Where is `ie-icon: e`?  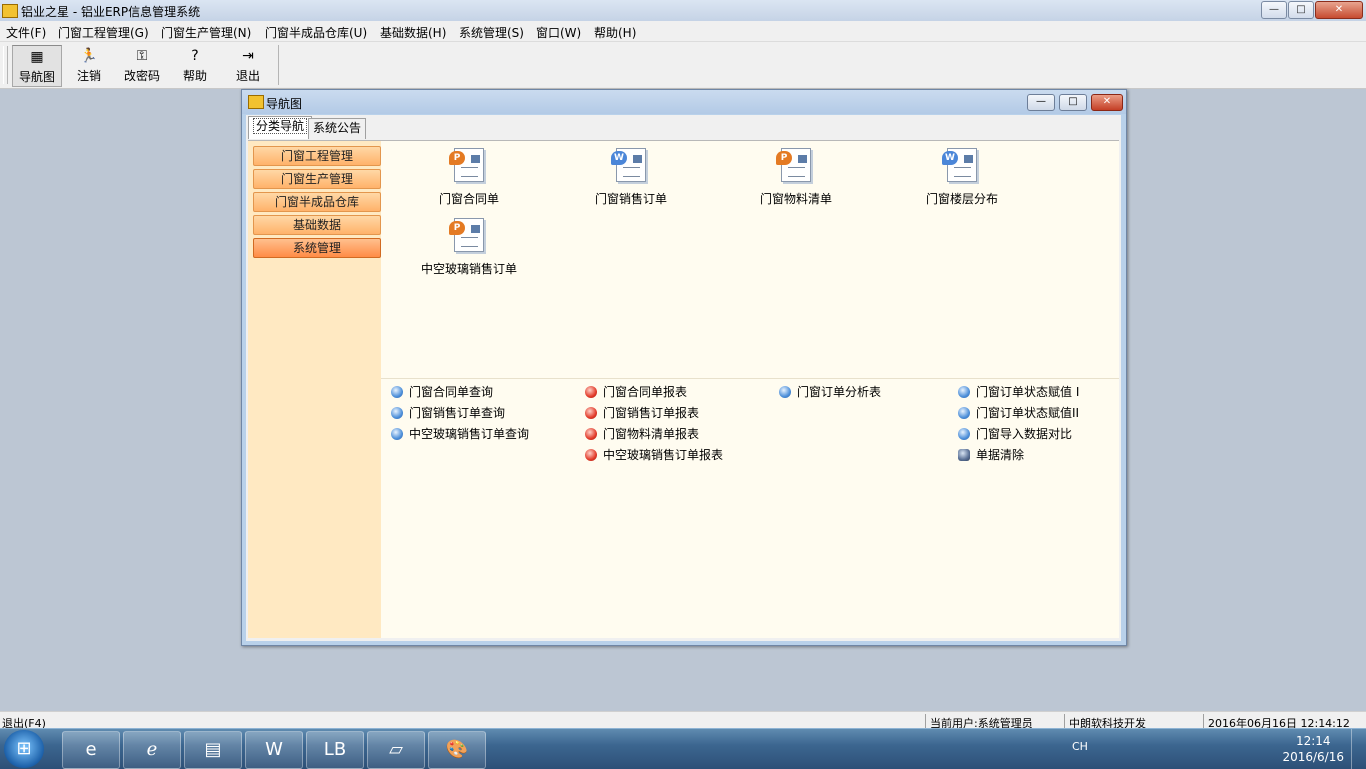
ie-icon: e is located at coordinates (91, 750).